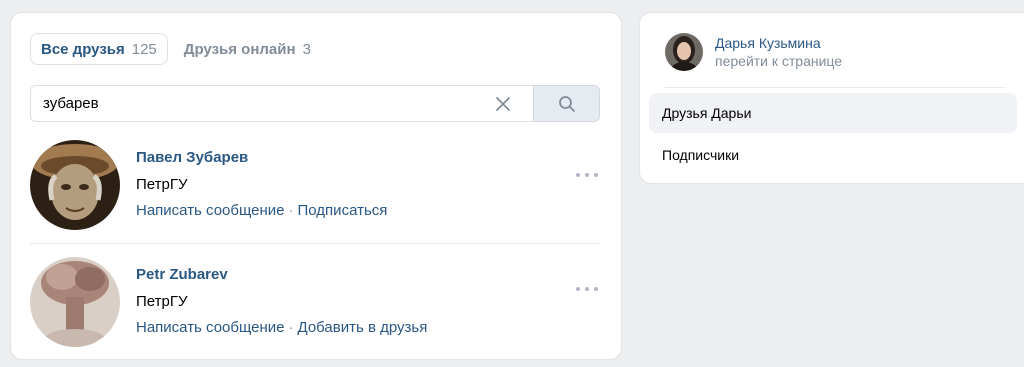 This screenshot has height=367, width=1024. I want to click on sidebar-item-subscribers: Подписчики, so click(833, 155).